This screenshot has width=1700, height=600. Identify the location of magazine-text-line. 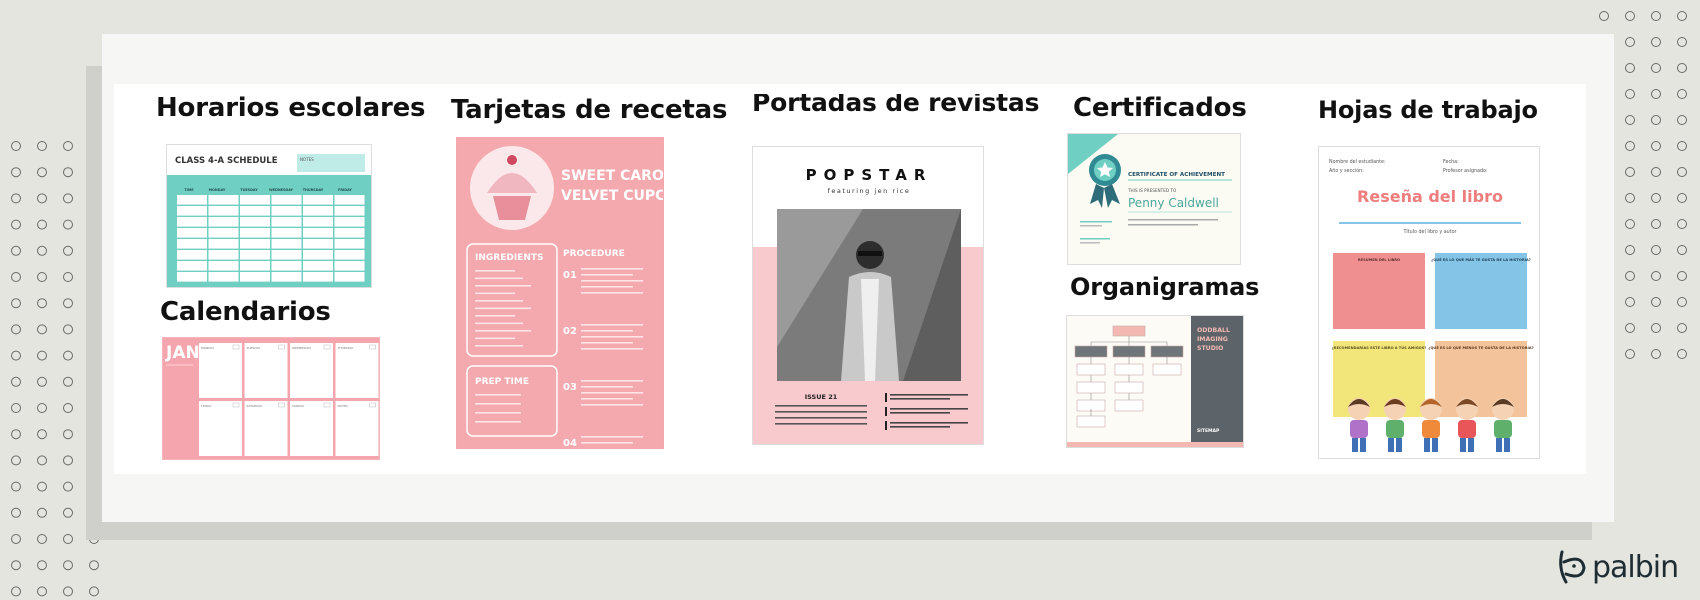
(821, 406).